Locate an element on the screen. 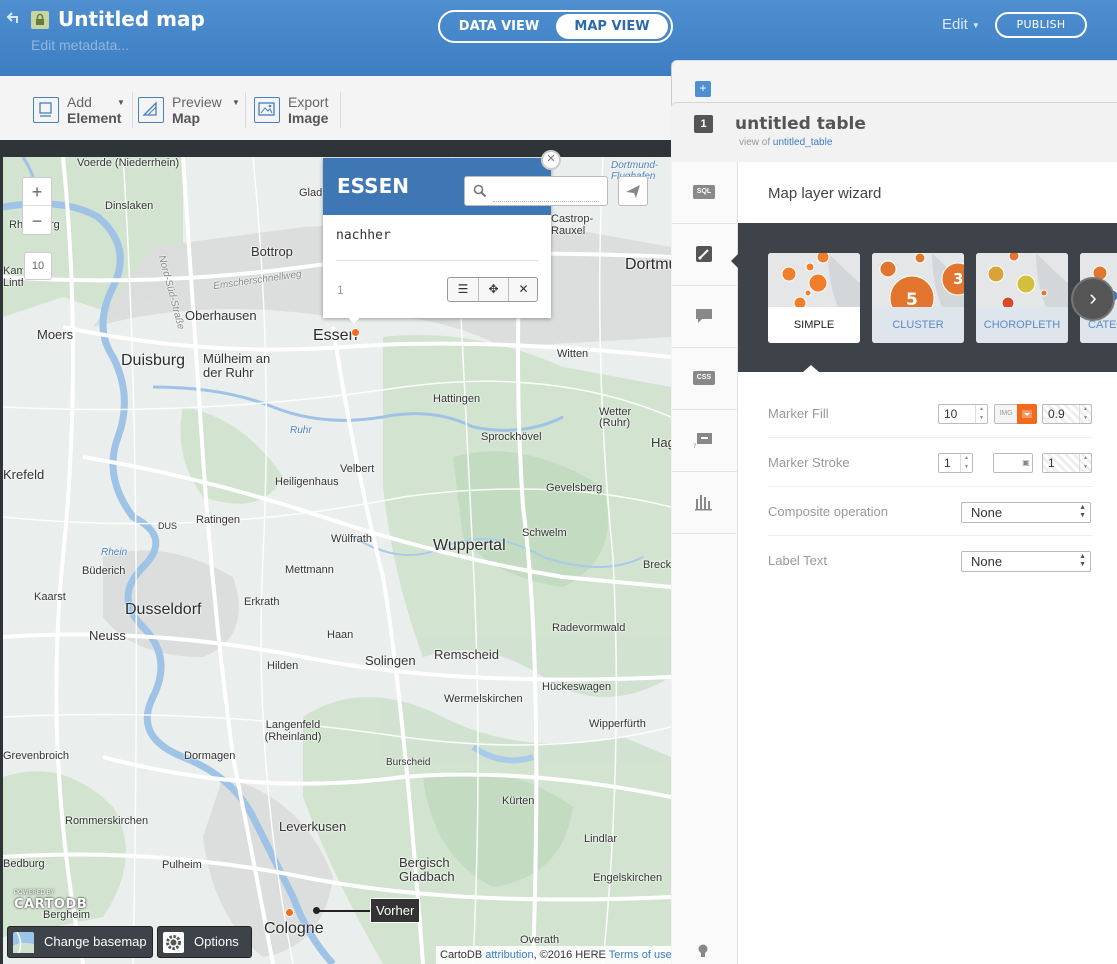  infowindow-close-button: ✕ is located at coordinates (551, 160).